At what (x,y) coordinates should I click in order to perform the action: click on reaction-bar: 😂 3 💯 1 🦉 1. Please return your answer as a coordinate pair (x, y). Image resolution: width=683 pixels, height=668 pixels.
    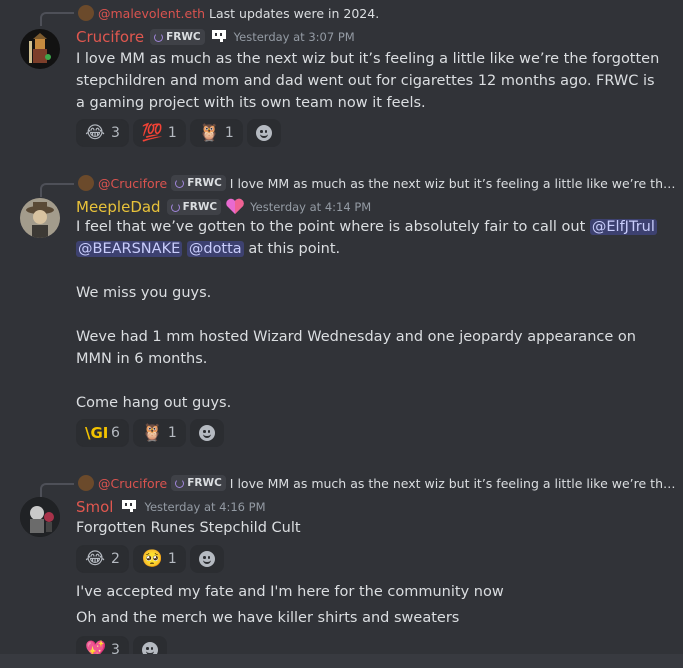
    Looking at the image, I should click on (178, 133).